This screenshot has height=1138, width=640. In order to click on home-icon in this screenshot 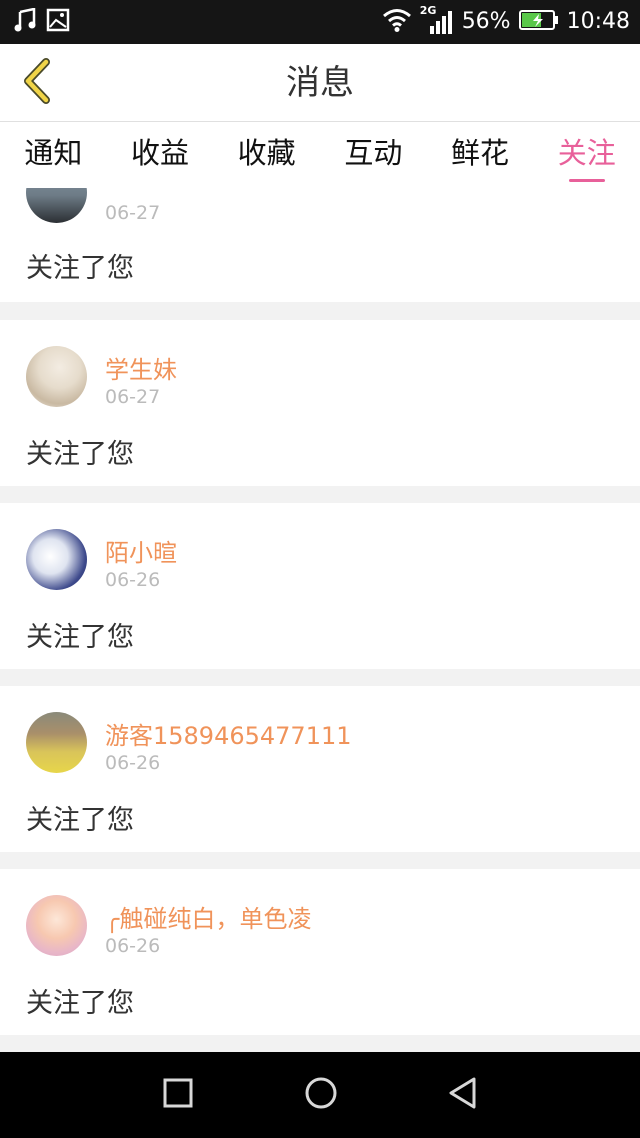, I will do `click(321, 1095)`.